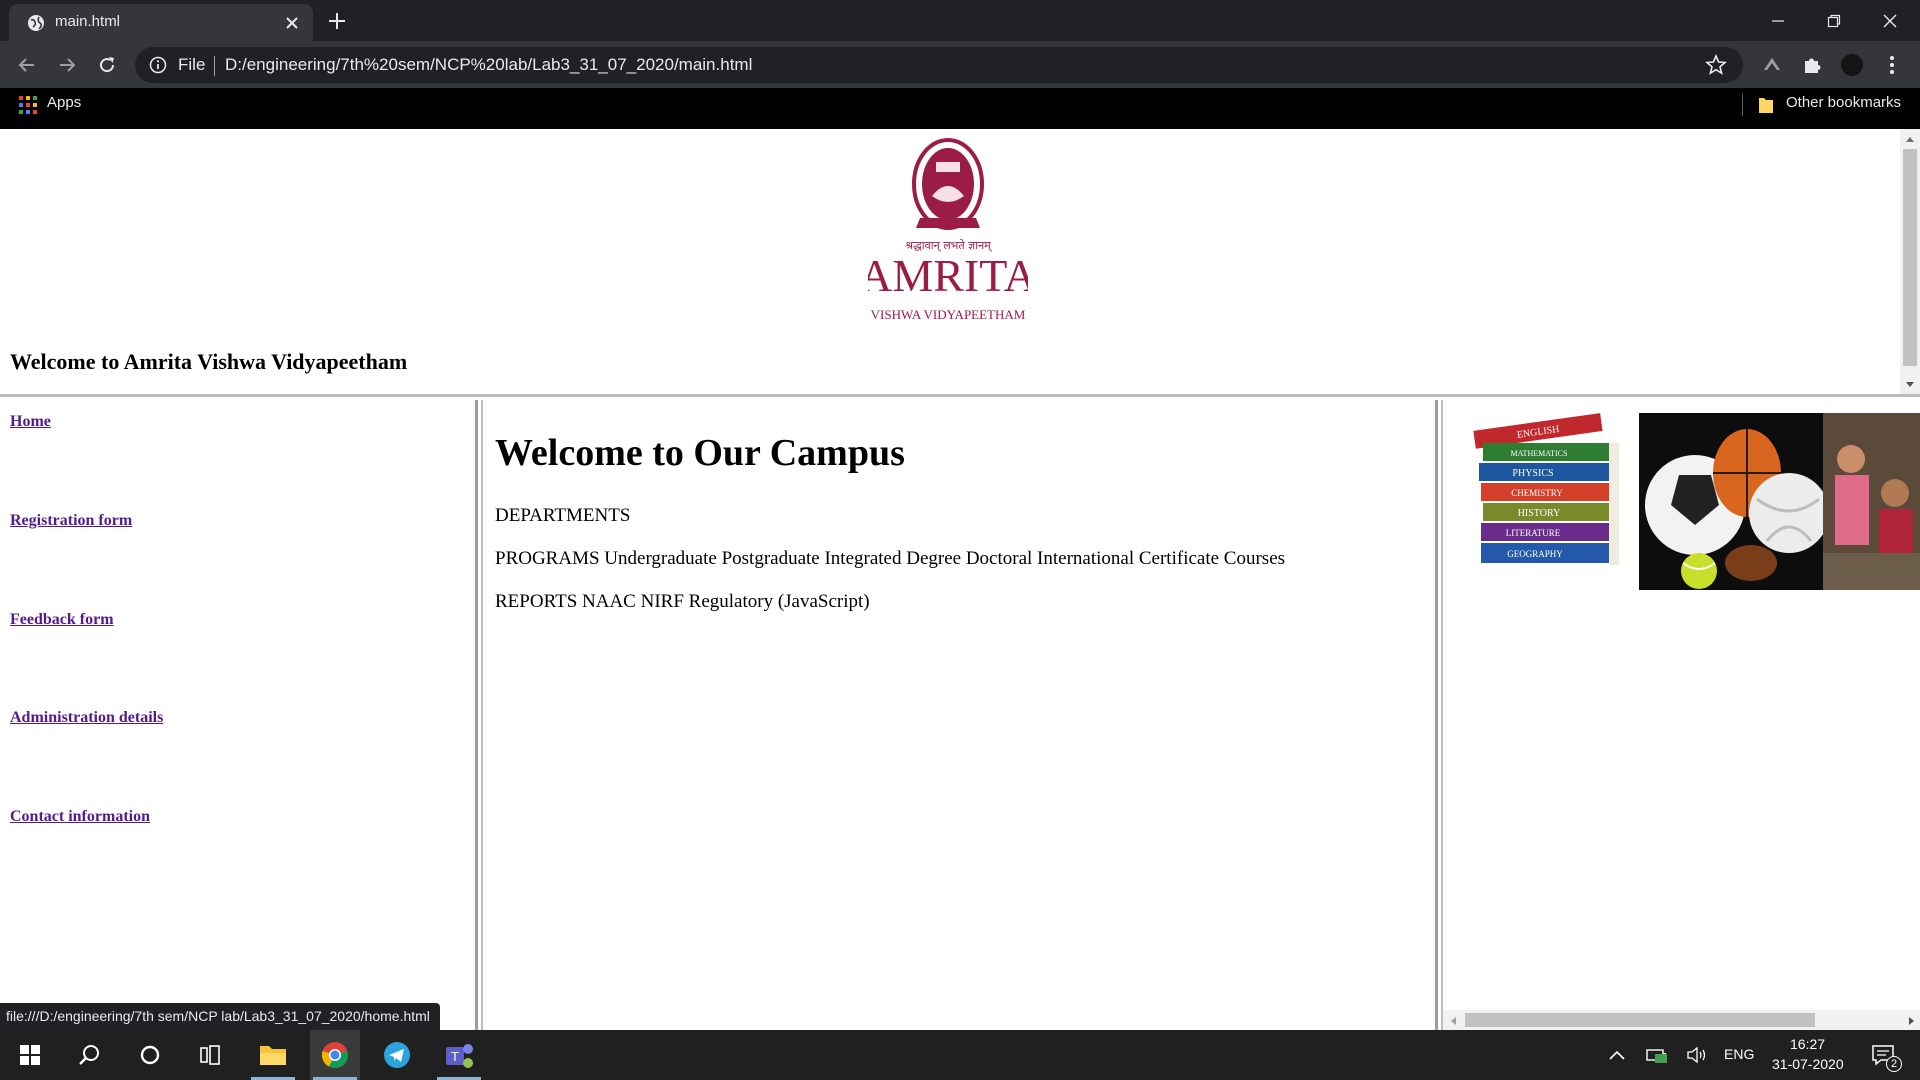  I want to click on administration-details-link: Administration details, so click(86, 718).